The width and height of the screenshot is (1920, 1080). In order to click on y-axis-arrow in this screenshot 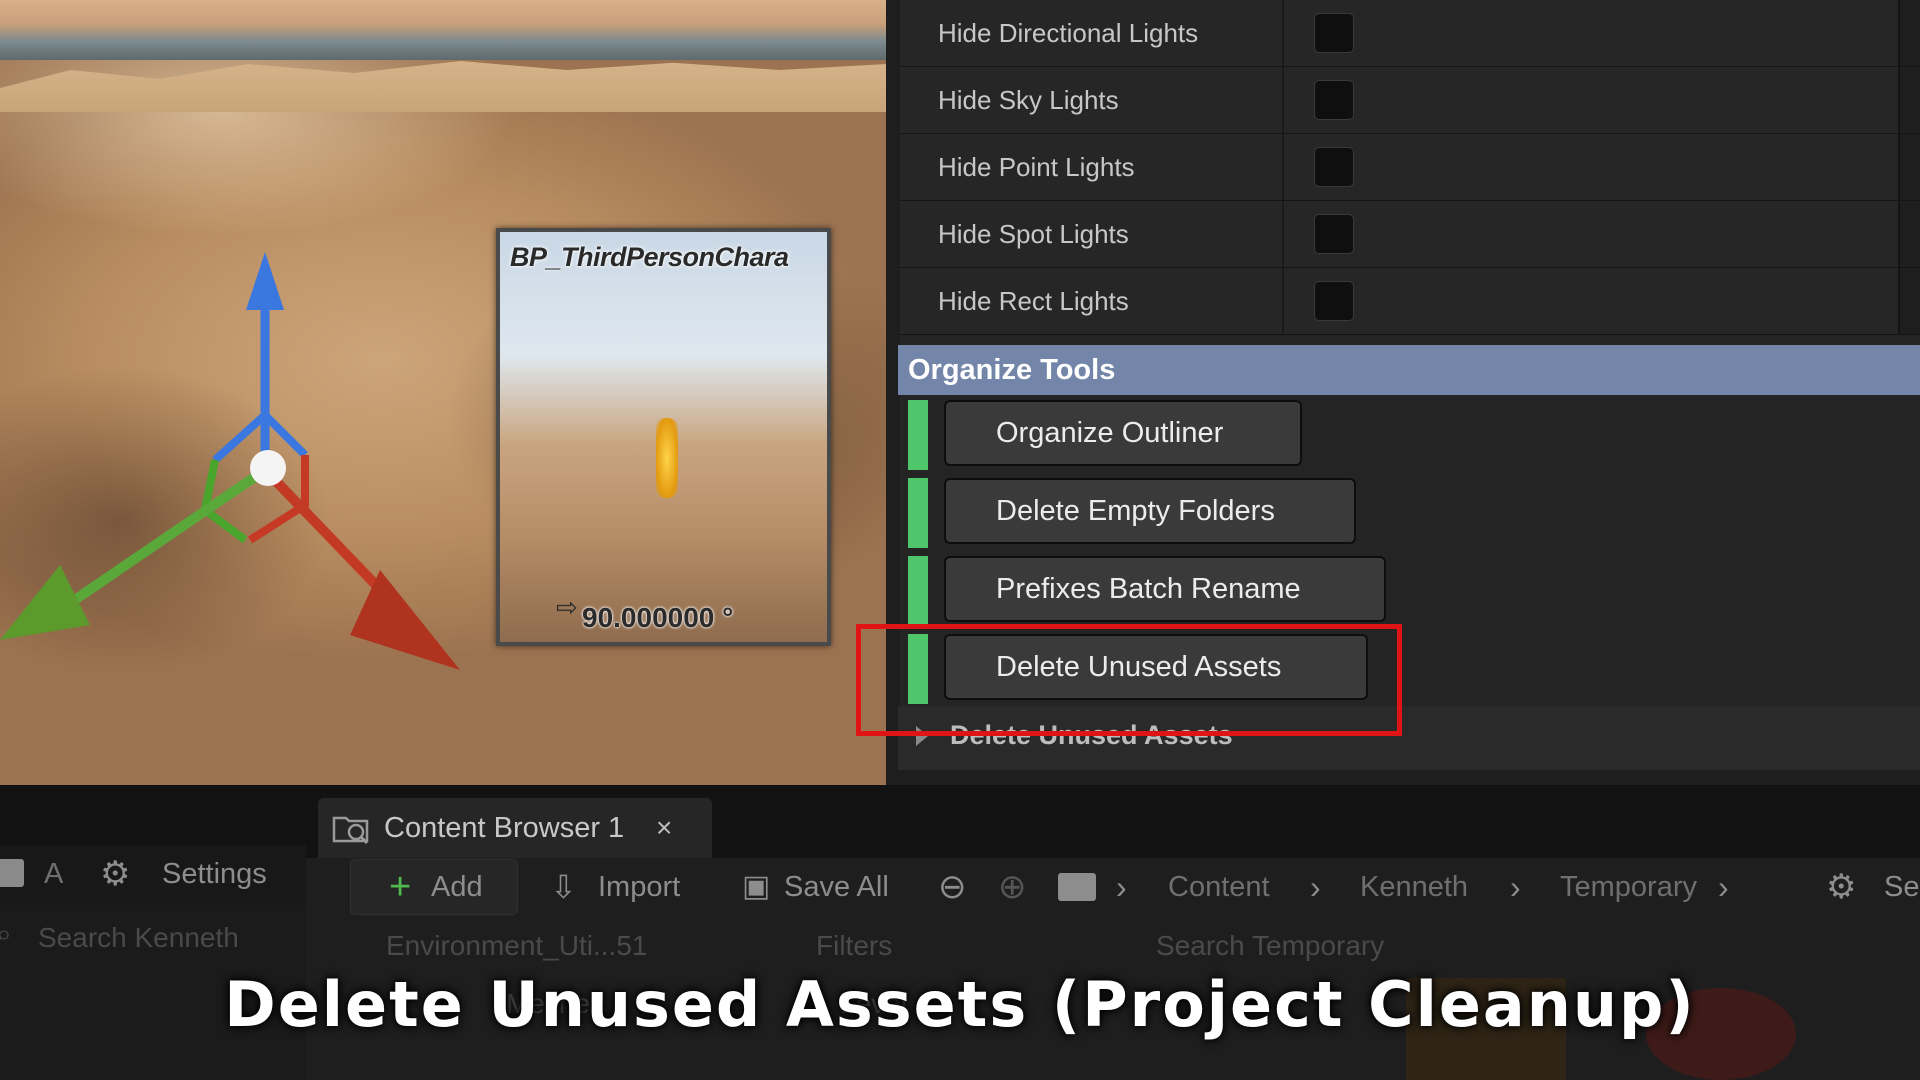, I will do `click(45, 602)`.